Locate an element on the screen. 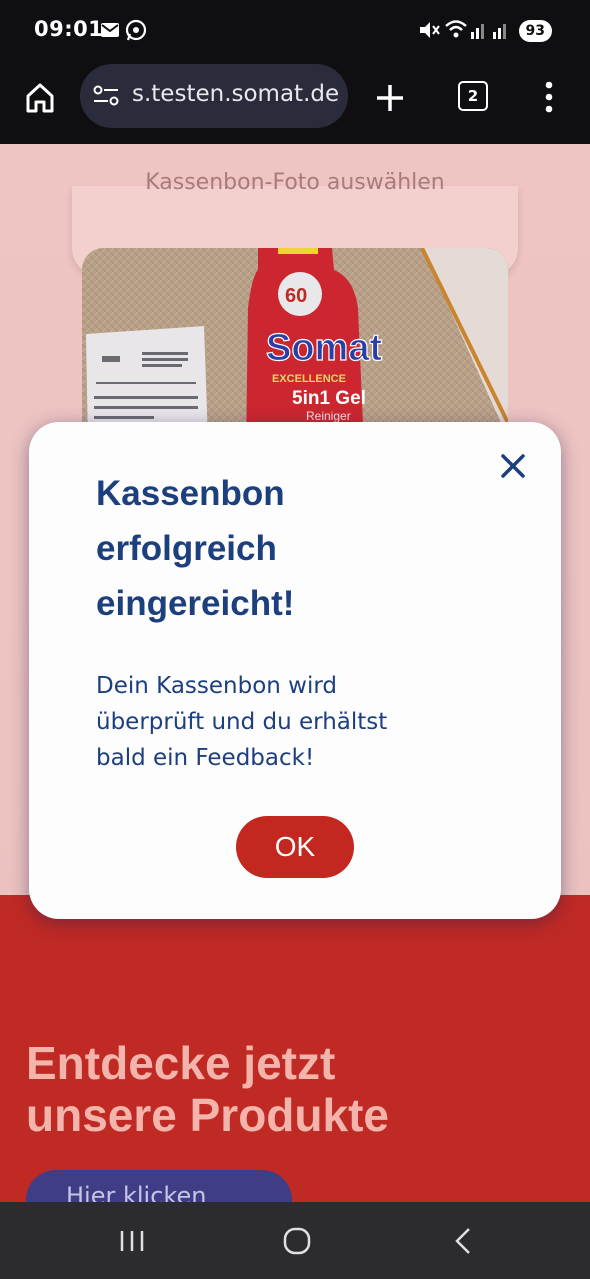 This screenshot has height=1279, width=590. new-tab-icon is located at coordinates (390, 98).